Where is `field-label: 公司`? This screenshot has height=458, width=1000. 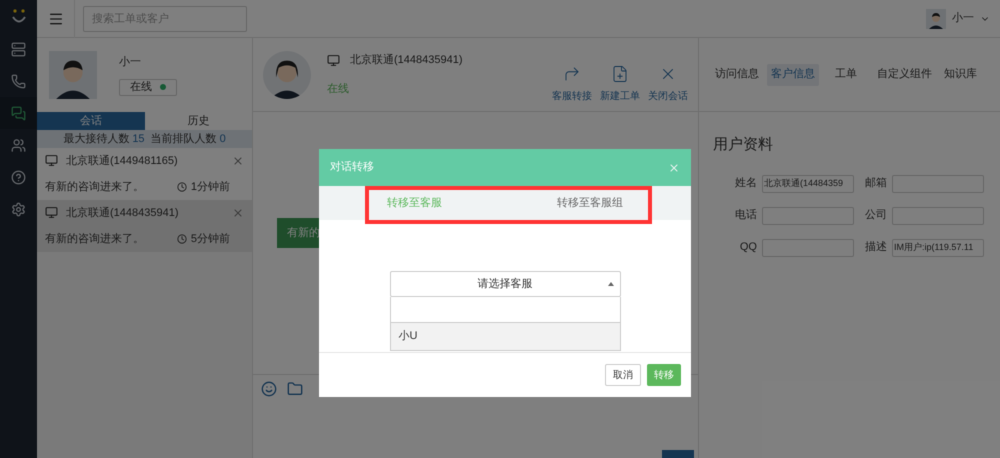 field-label: 公司 is located at coordinates (875, 216).